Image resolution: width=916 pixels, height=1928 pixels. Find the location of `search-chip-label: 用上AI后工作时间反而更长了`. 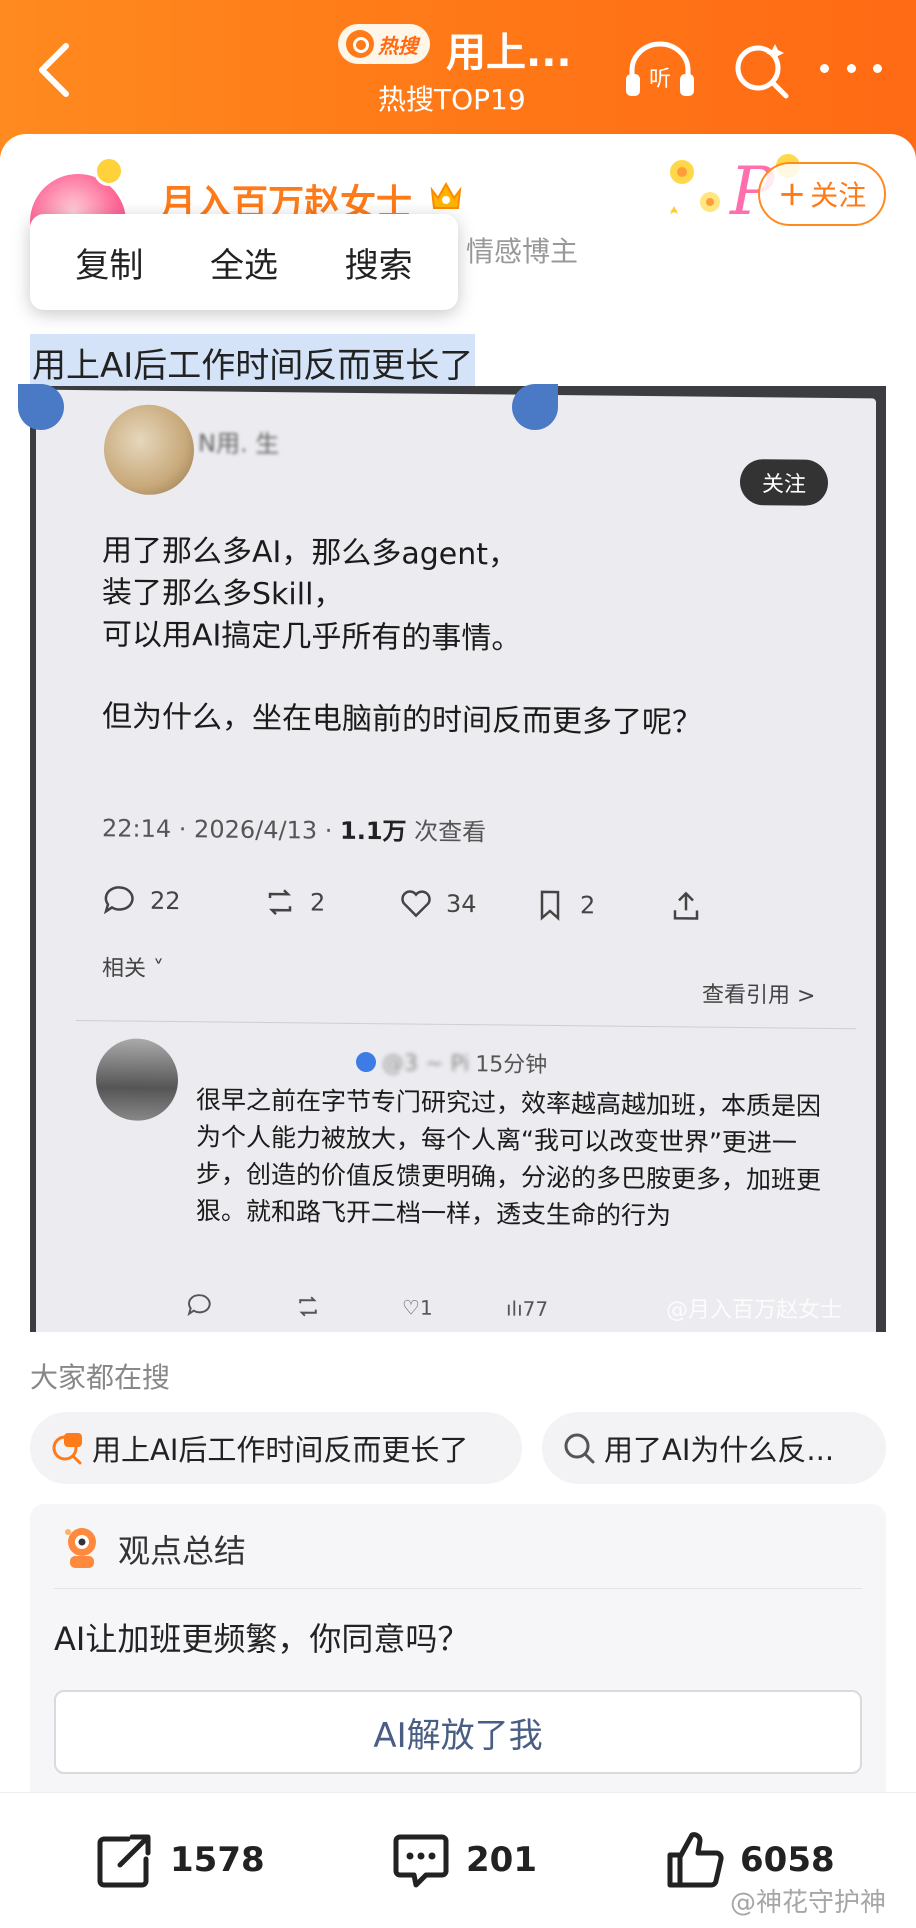

search-chip-label: 用上AI后工作时间反而更长了 is located at coordinates (280, 1450).